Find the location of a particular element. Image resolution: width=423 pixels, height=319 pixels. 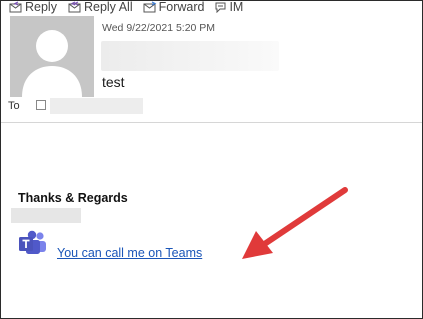

forward-label: Forward is located at coordinates (181, 7).